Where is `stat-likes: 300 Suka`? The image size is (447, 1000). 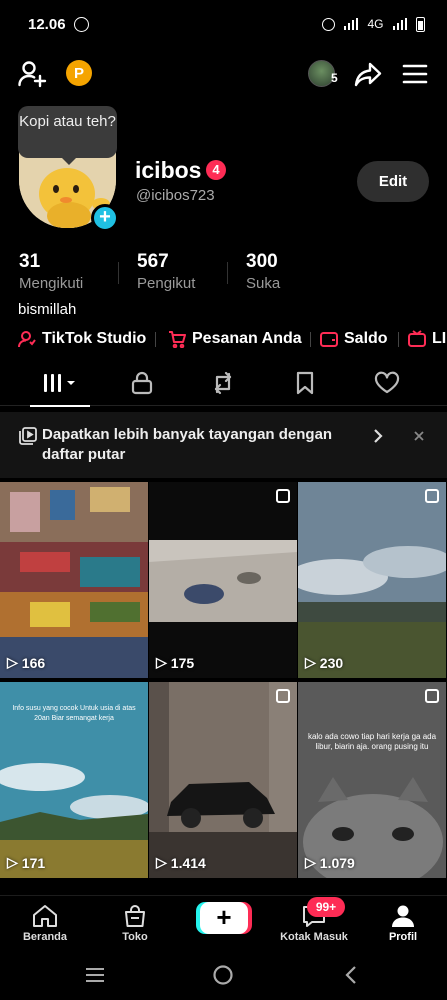
stat-likes: 300 Suka is located at coordinates (263, 271).